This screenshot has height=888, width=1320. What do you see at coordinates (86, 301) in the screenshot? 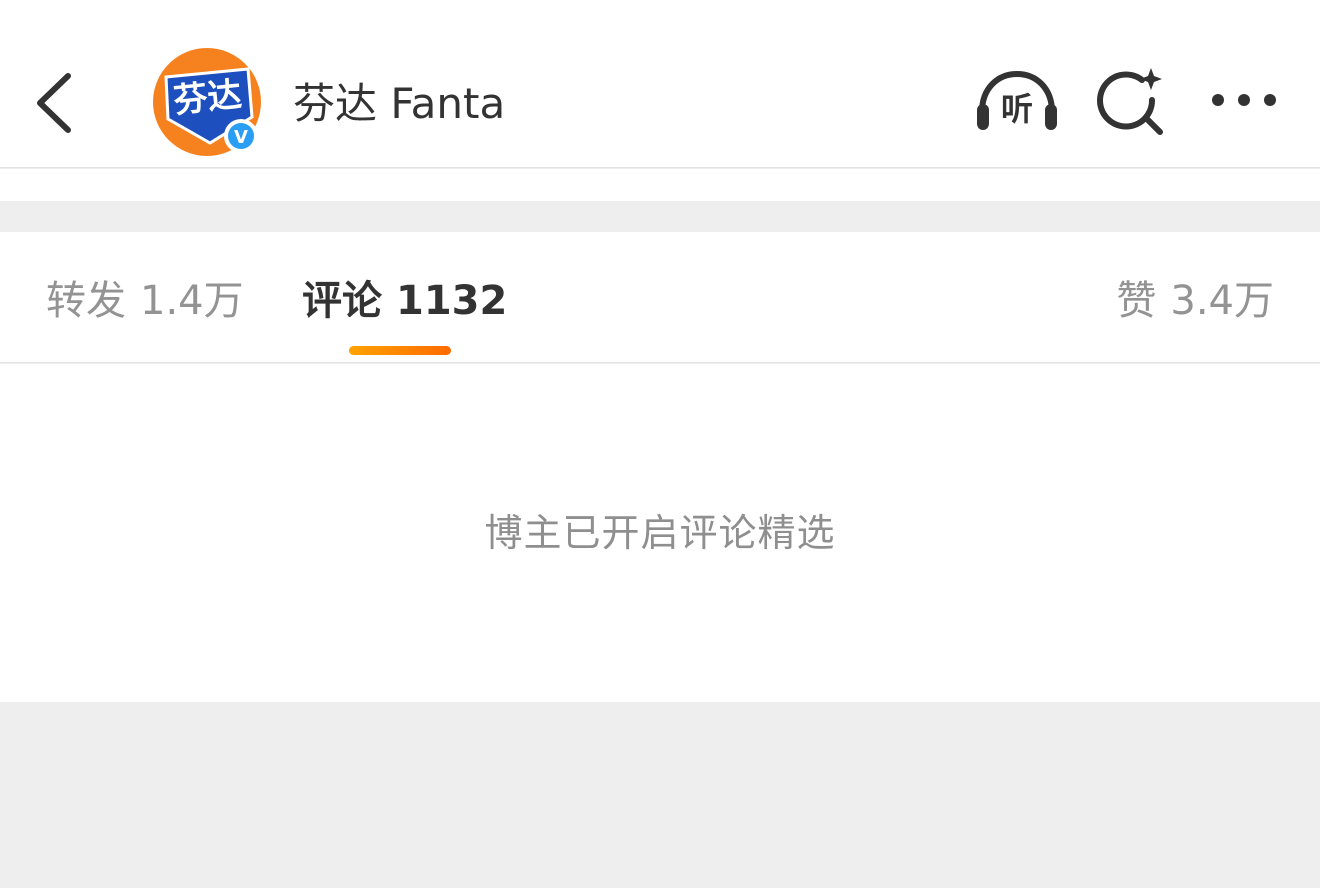
I see `tab-reposts-label: 转发` at bounding box center [86, 301].